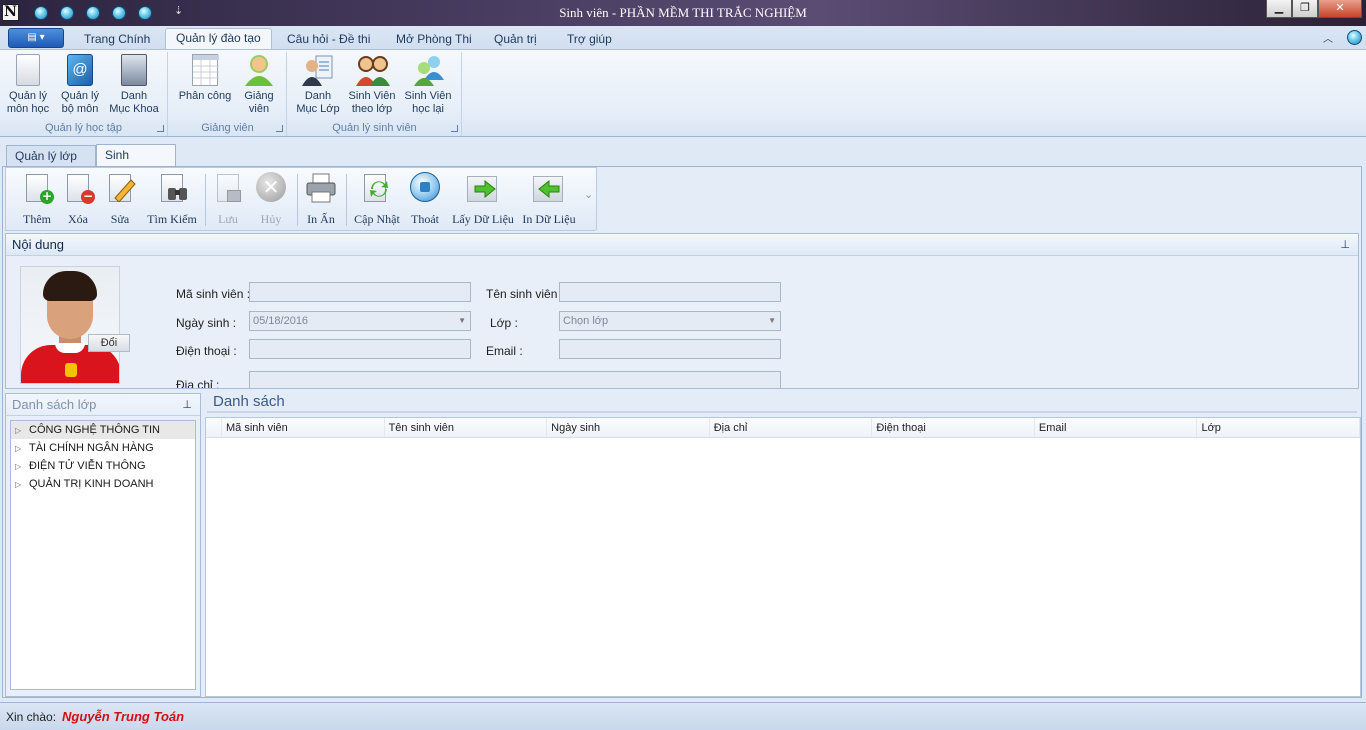  What do you see at coordinates (377, 219) in the screenshot?
I see `cap-nhat-label: Cập Nhật` at bounding box center [377, 219].